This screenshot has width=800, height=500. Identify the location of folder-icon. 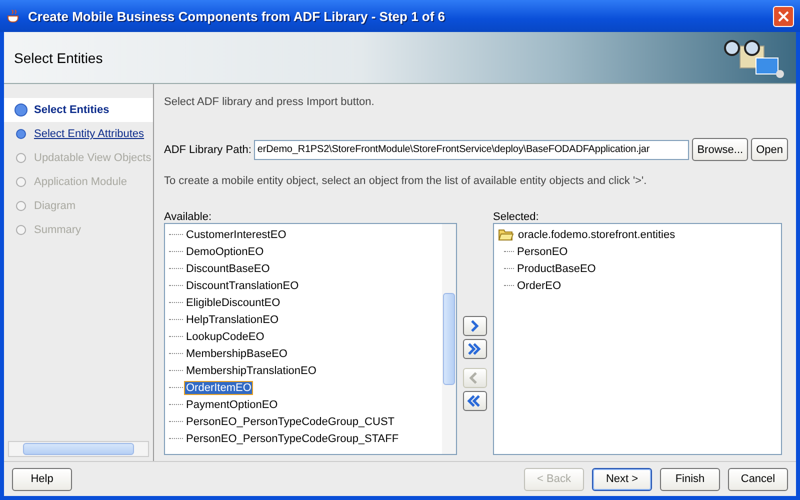
(506, 234).